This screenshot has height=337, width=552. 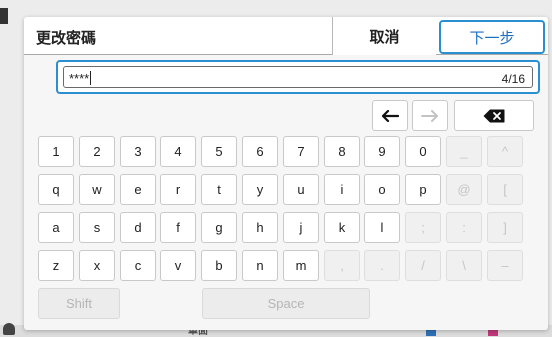 I want to click on key-row4-6: m, so click(x=301, y=265).